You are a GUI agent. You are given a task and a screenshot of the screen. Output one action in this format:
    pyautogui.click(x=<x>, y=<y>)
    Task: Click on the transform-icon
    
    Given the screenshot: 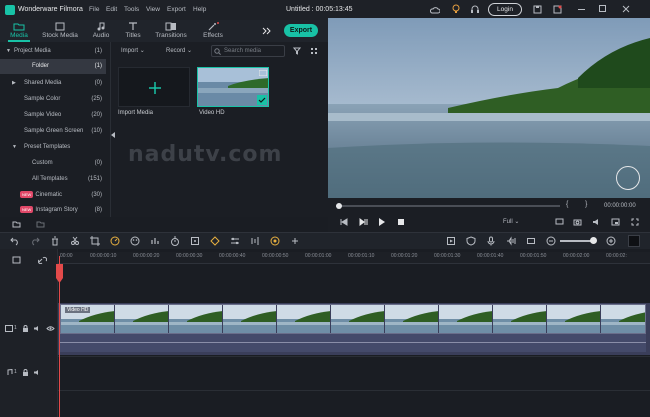 What is the action you would take?
    pyautogui.click(x=195, y=241)
    